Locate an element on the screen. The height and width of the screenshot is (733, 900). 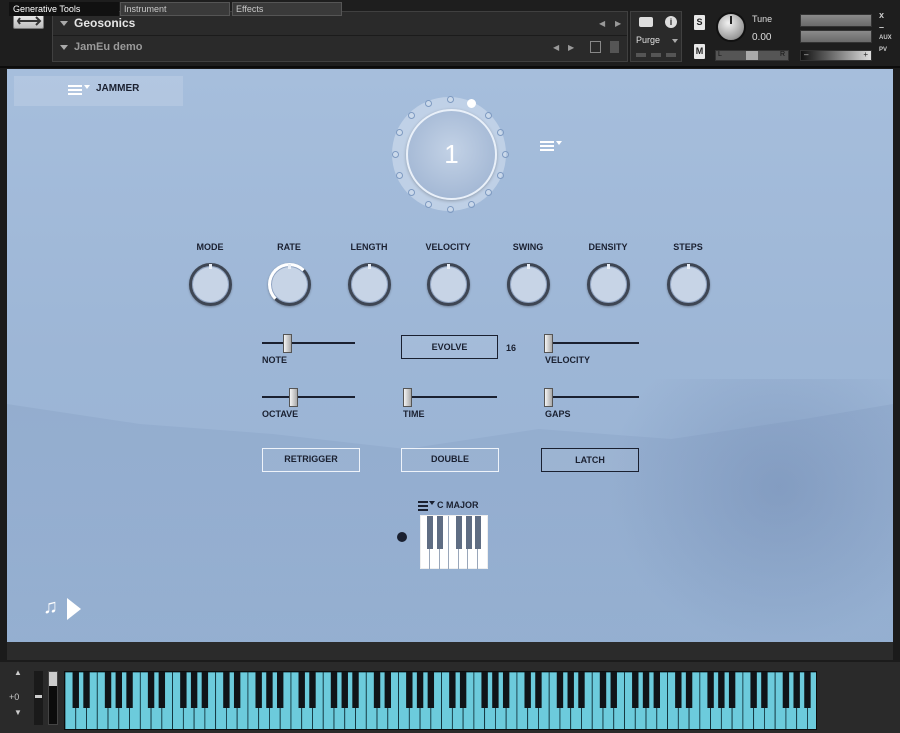
note-slider-track is located at coordinates (308, 343).